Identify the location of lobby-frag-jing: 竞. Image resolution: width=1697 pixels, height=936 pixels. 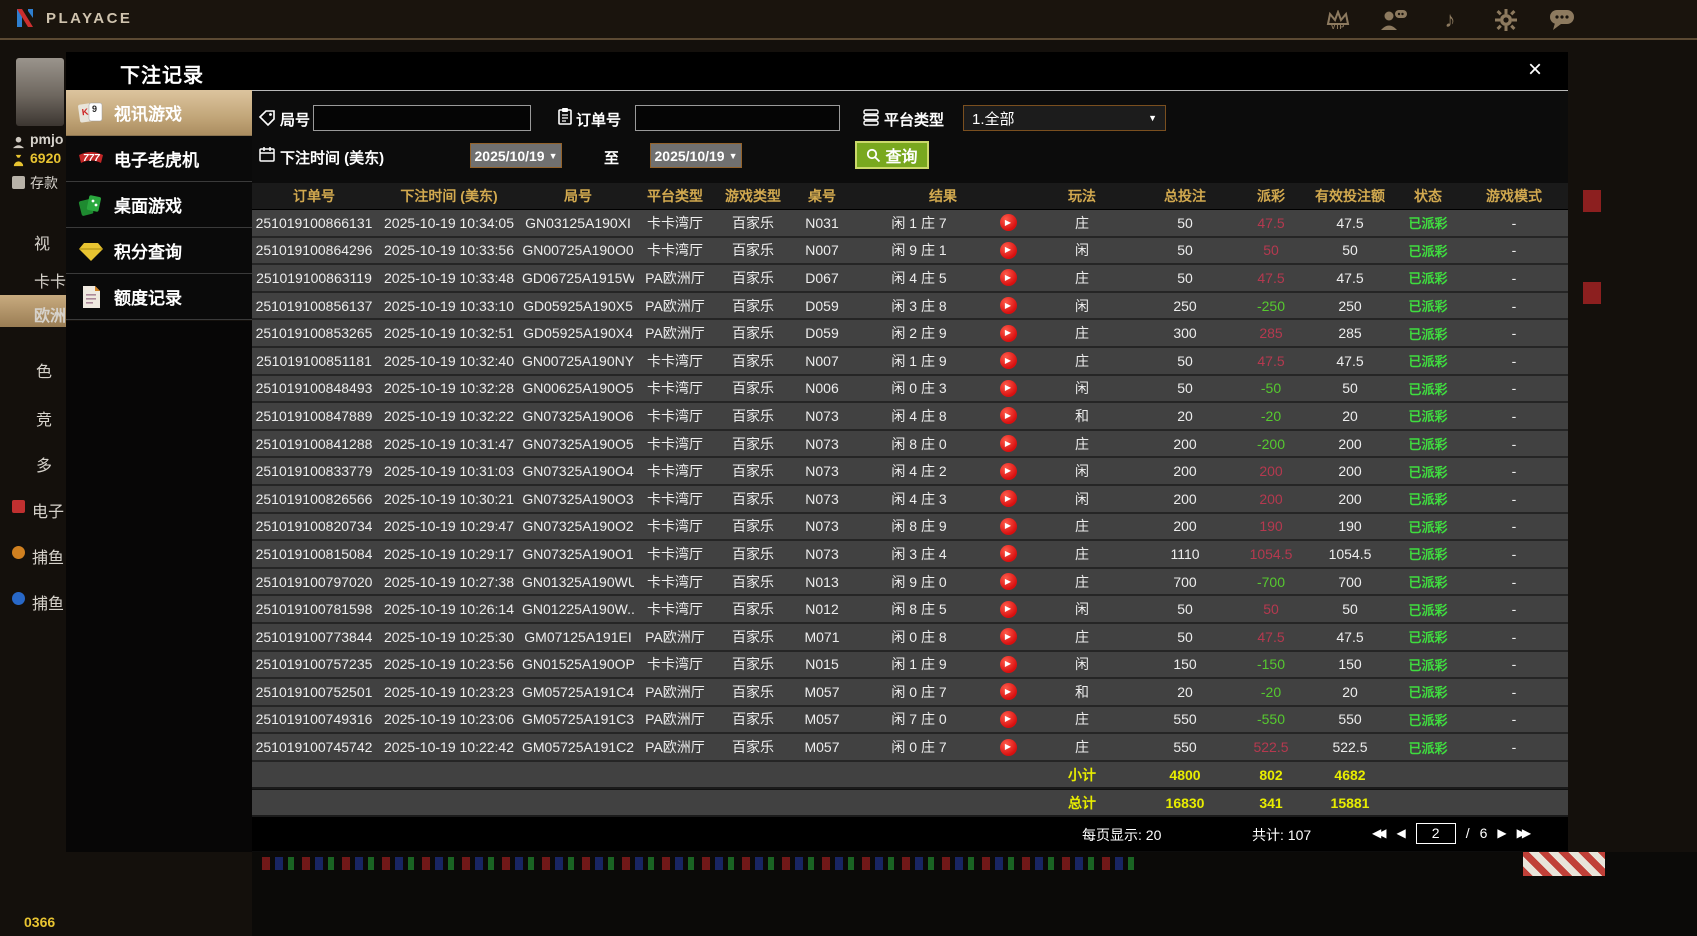
(44, 420).